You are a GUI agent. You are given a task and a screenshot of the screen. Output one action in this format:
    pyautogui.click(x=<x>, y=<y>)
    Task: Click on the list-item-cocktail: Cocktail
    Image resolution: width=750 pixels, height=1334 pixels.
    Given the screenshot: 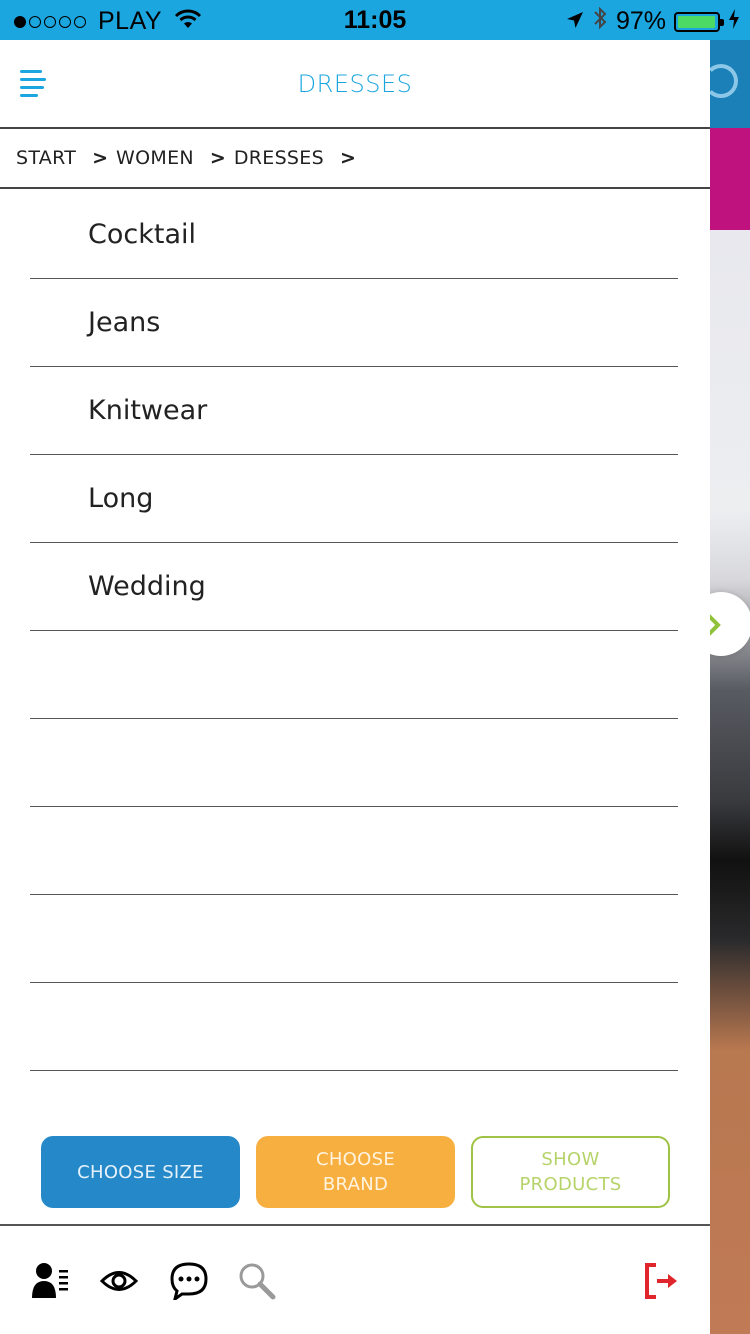 What is the action you would take?
    pyautogui.click(x=354, y=235)
    